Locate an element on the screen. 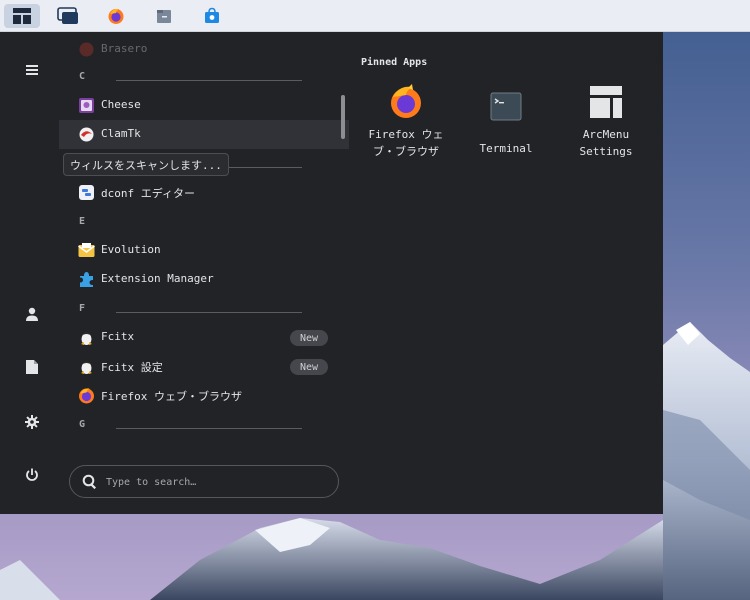 This screenshot has width=750, height=600. list-item-brasero: Brasero is located at coordinates (204, 49).